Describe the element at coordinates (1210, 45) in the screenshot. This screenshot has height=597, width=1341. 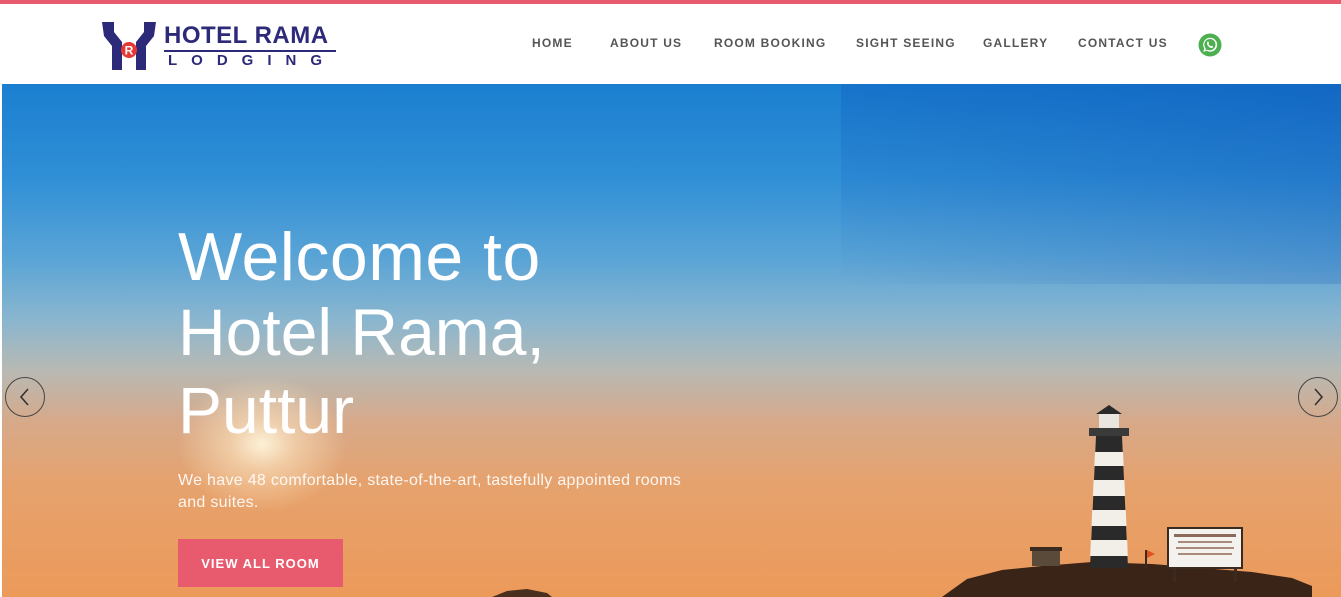
I see `whatsapp-icon` at that location.